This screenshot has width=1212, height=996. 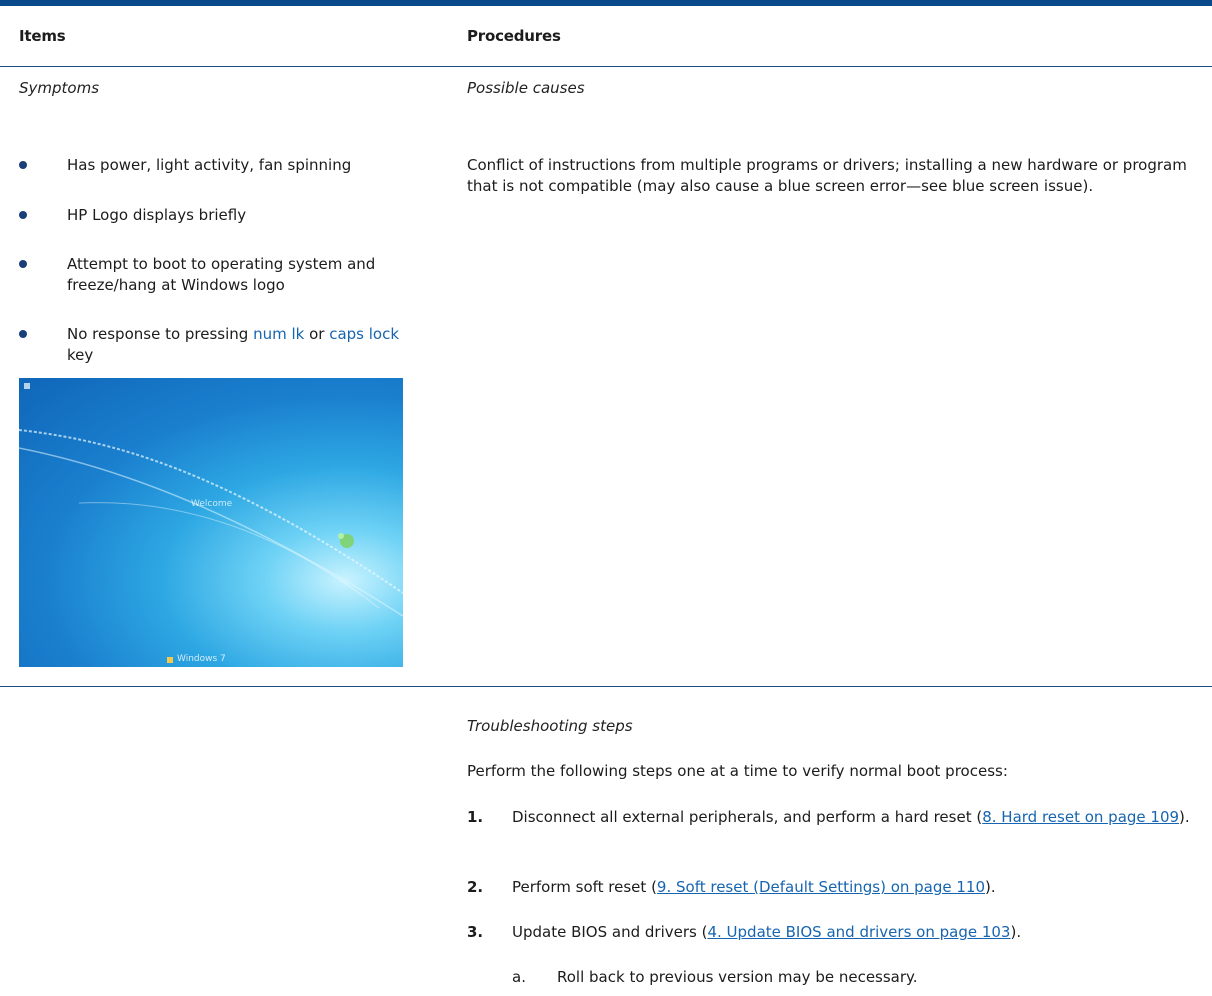 I want to click on windows-swoosh-graphic, so click(x=211, y=523).